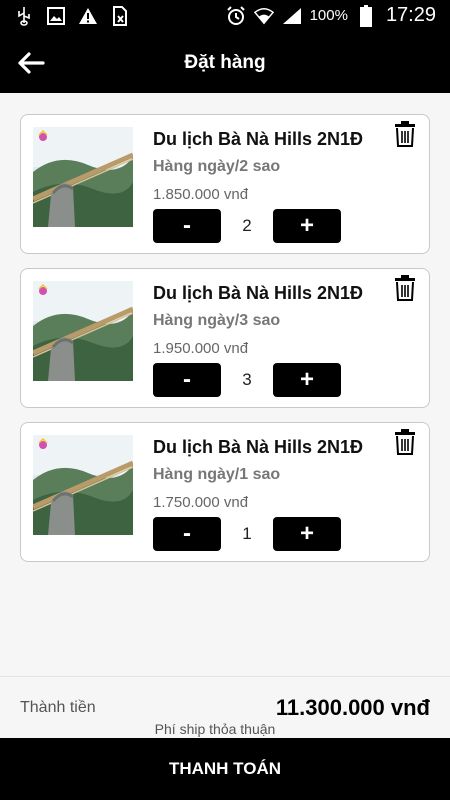 The height and width of the screenshot is (800, 450). I want to click on quantity-value: 2, so click(247, 225).